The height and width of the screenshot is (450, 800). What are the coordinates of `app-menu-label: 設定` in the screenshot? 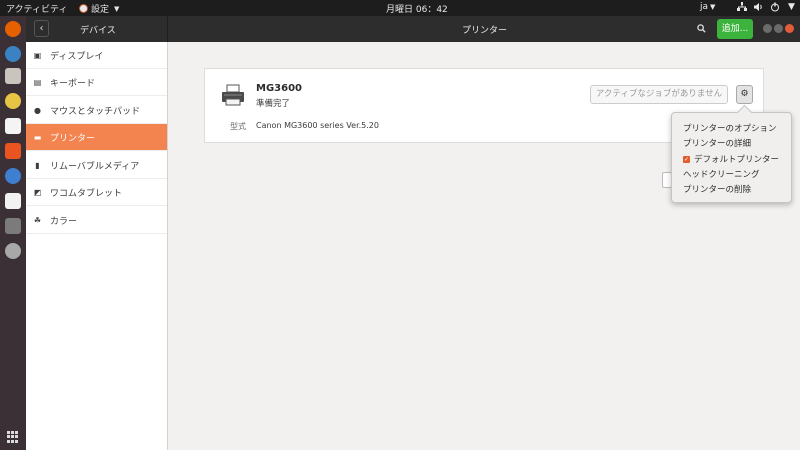 It's located at (100, 10).